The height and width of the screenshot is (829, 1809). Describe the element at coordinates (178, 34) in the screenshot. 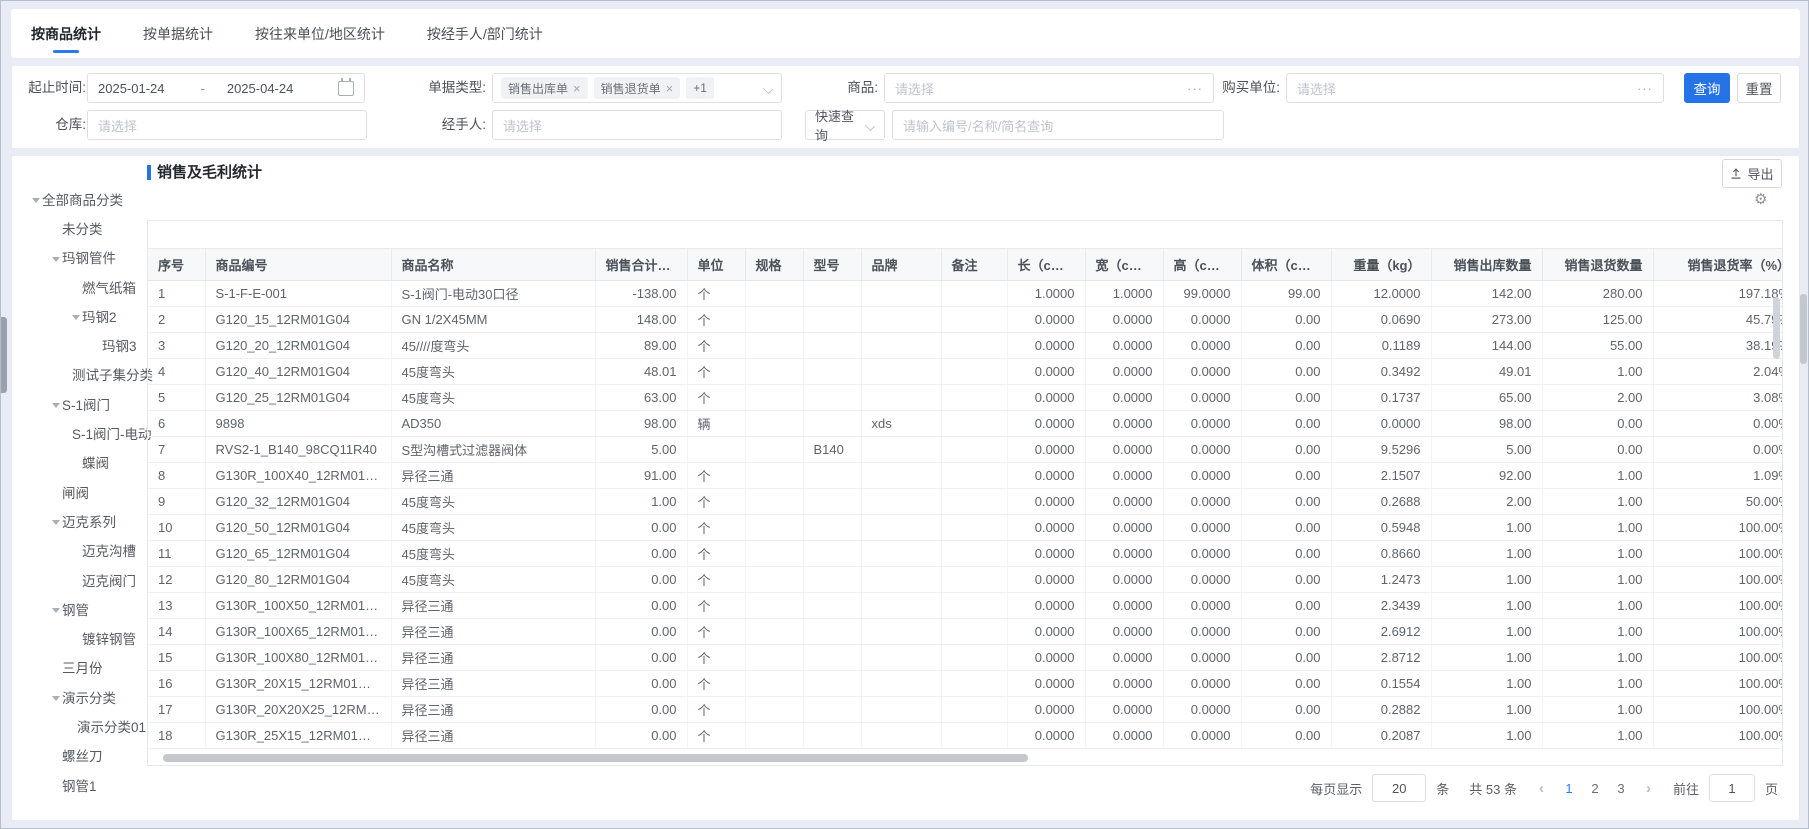

I see `tab-2: 按单据统计` at that location.